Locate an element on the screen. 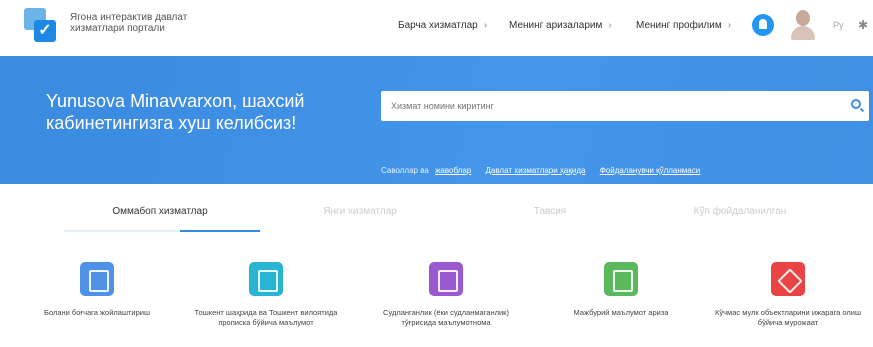 Image resolution: width=873 pixels, height=347 pixels. hints-prefix: Саволлар ва is located at coordinates (405, 170).